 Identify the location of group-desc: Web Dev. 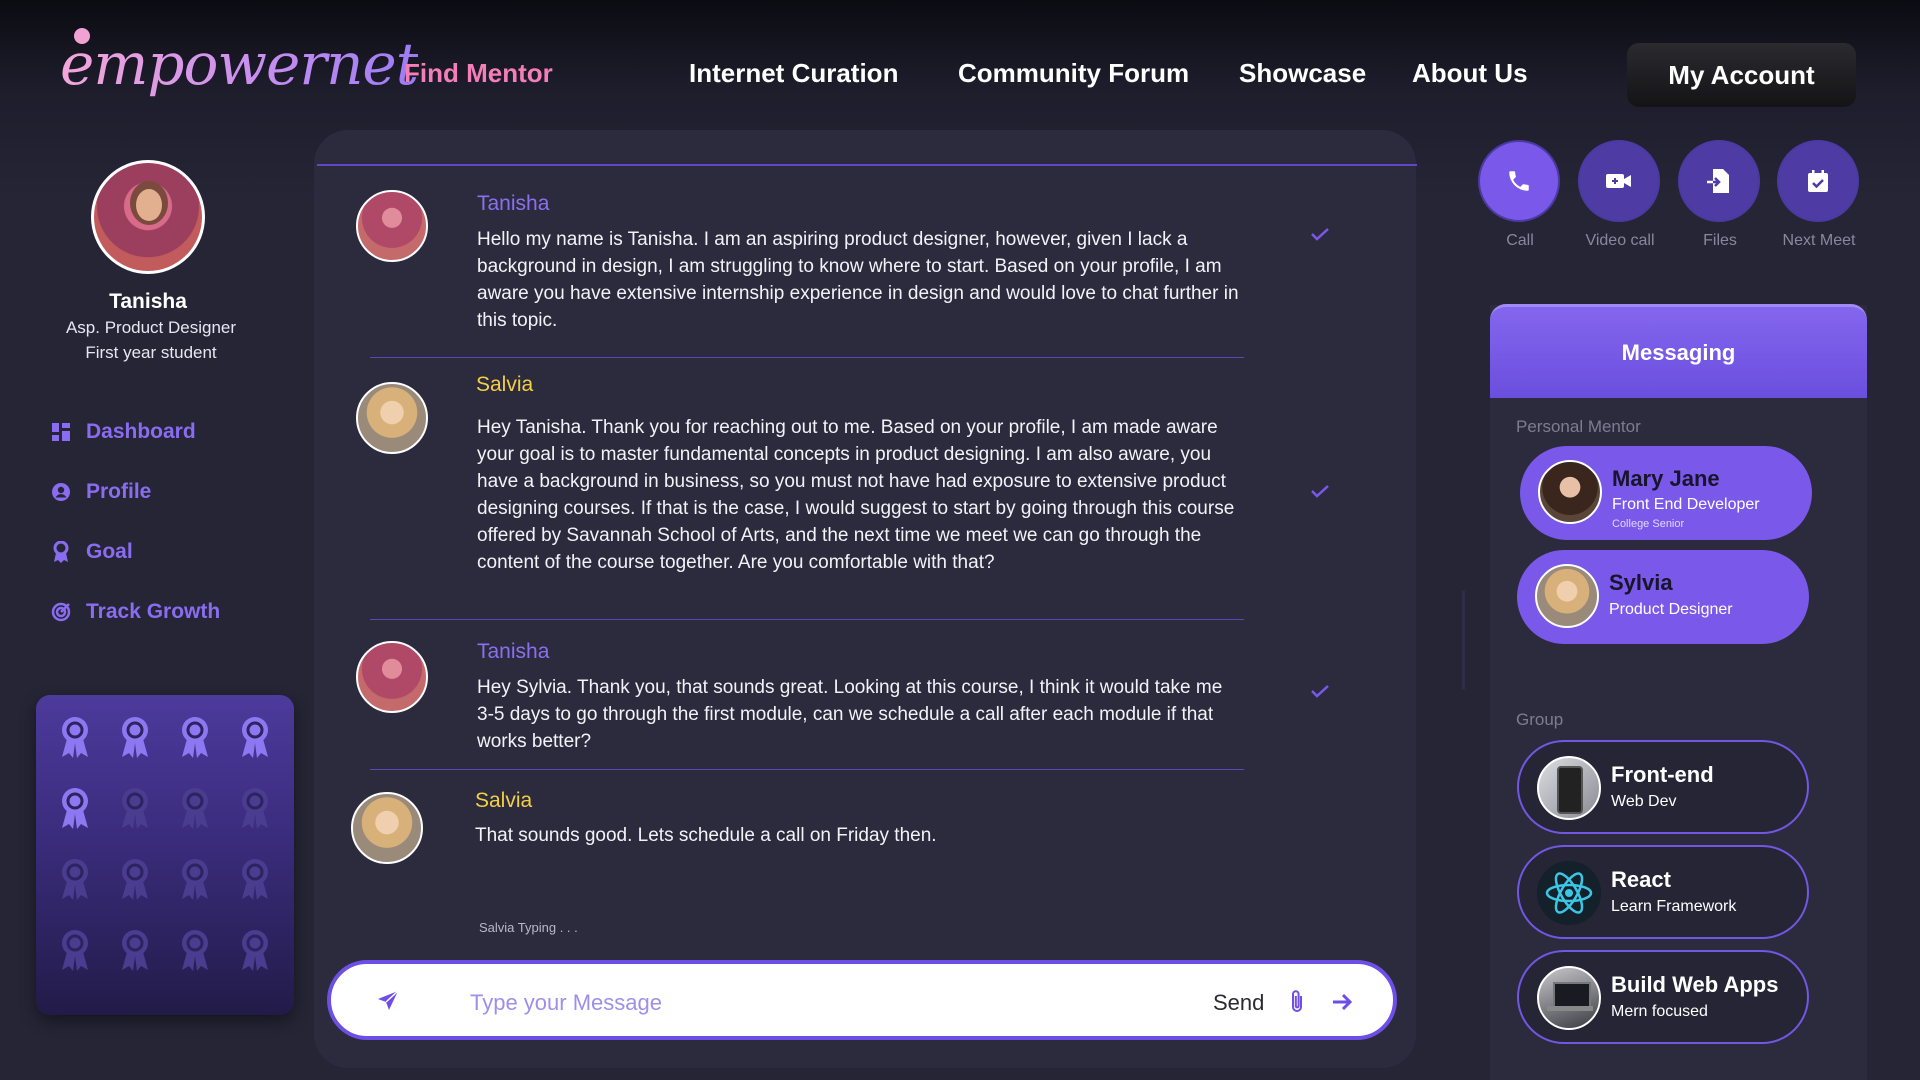
(1644, 801).